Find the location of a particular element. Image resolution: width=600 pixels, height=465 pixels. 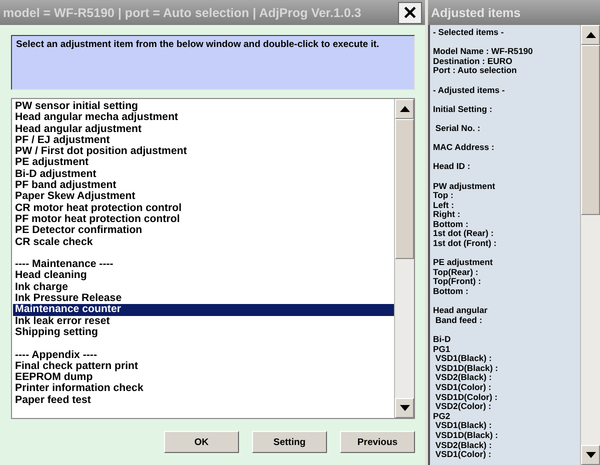

window-title: model = WF-R5190 | port = Auto selection | AdjProg Ver.1.0.3 is located at coordinates (182, 13).